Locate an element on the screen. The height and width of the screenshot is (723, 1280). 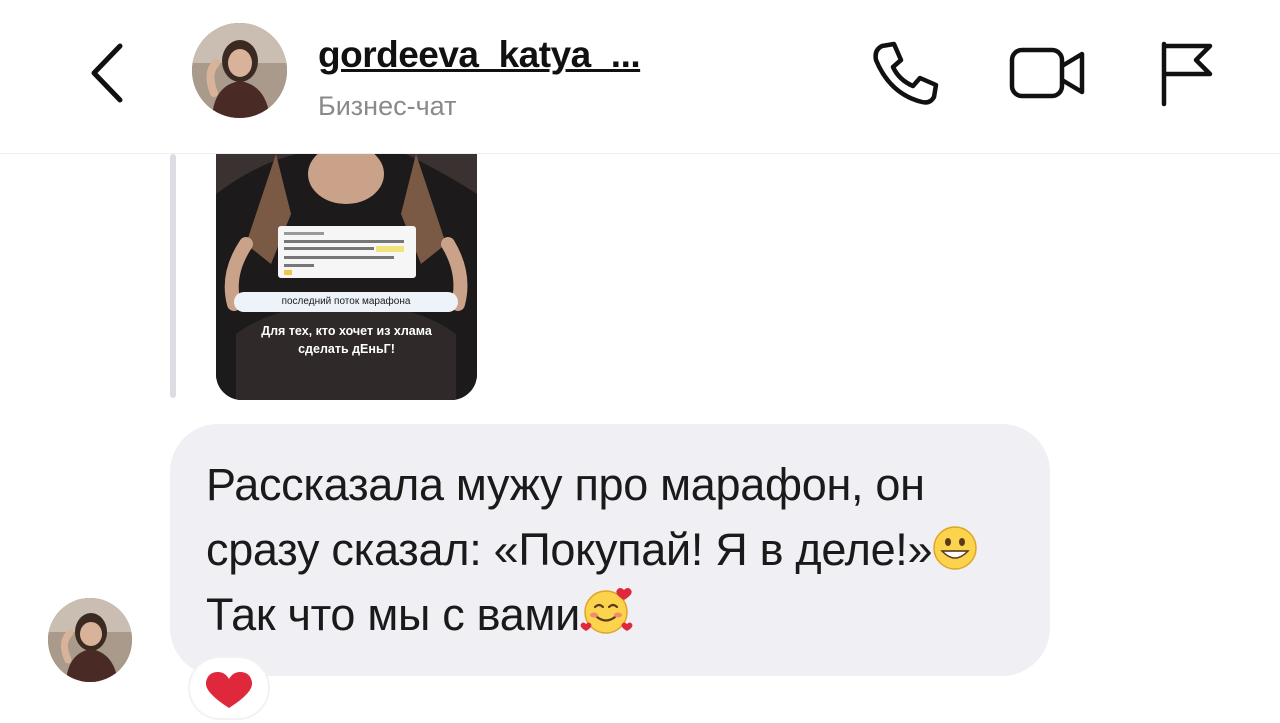
video-camera-icon is located at coordinates (1048, 73).